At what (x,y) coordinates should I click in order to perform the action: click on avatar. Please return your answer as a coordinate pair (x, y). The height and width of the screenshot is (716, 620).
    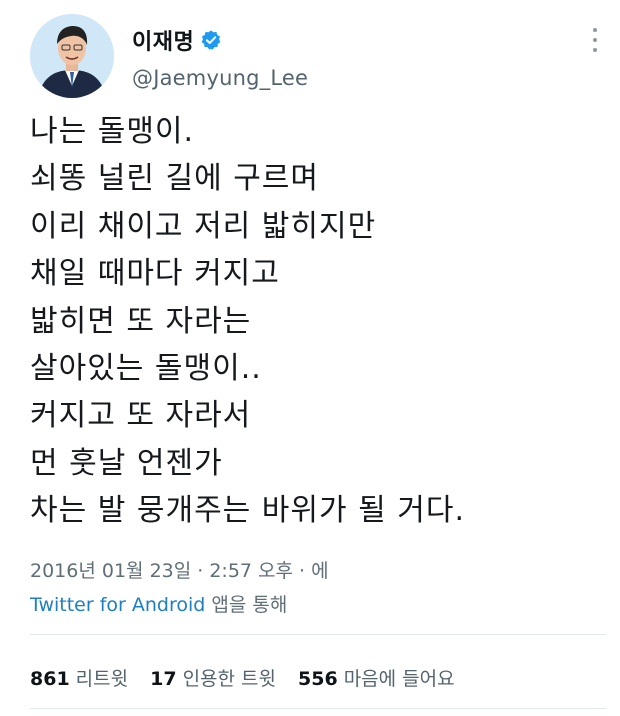
    Looking at the image, I should click on (72, 56).